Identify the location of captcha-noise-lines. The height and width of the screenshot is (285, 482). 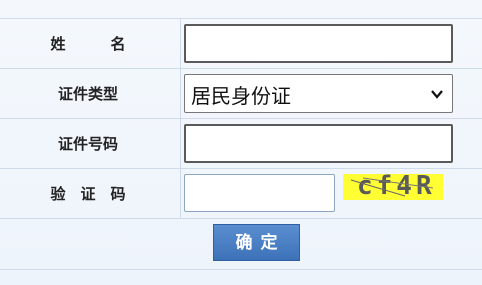
(392, 187).